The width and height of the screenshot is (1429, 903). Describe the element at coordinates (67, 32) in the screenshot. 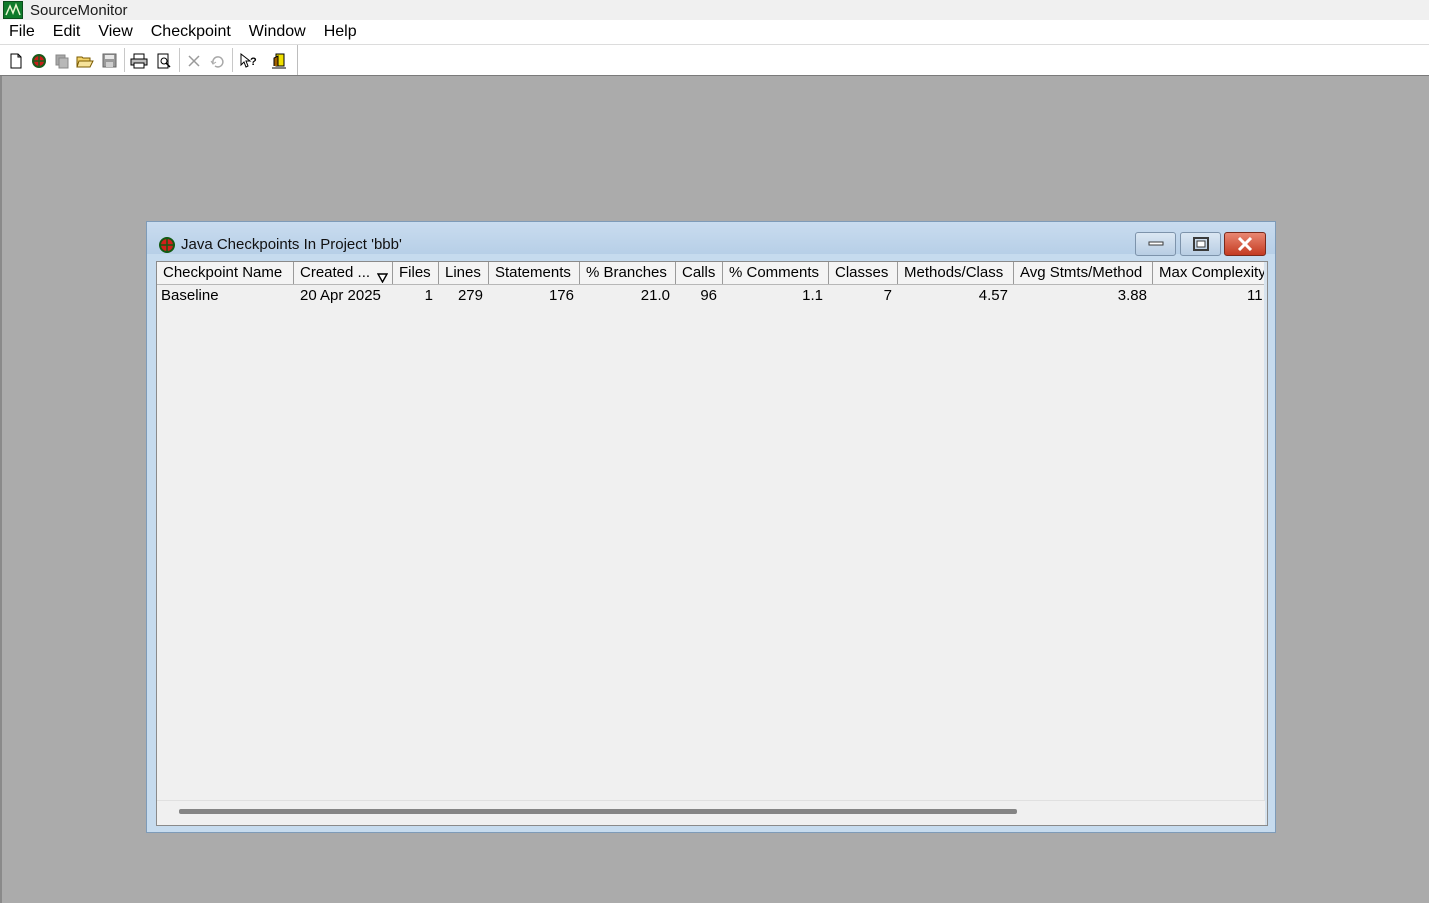

I see `menu-edit: Edit` at that location.